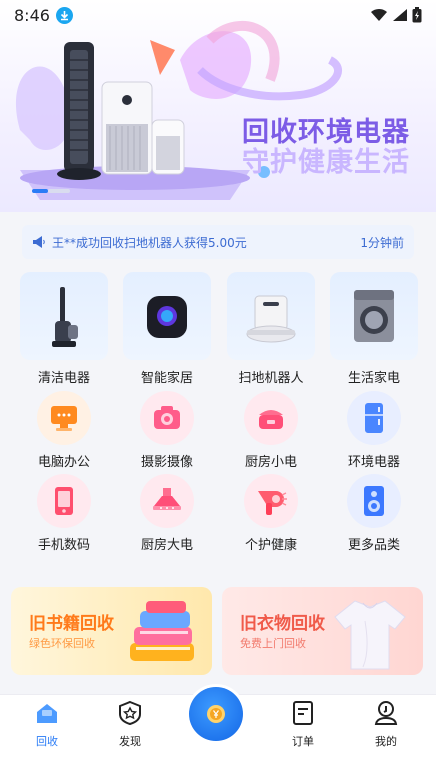 This screenshot has height=775, width=436. What do you see at coordinates (39, 242) in the screenshot?
I see `megaphone-icon` at bounding box center [39, 242].